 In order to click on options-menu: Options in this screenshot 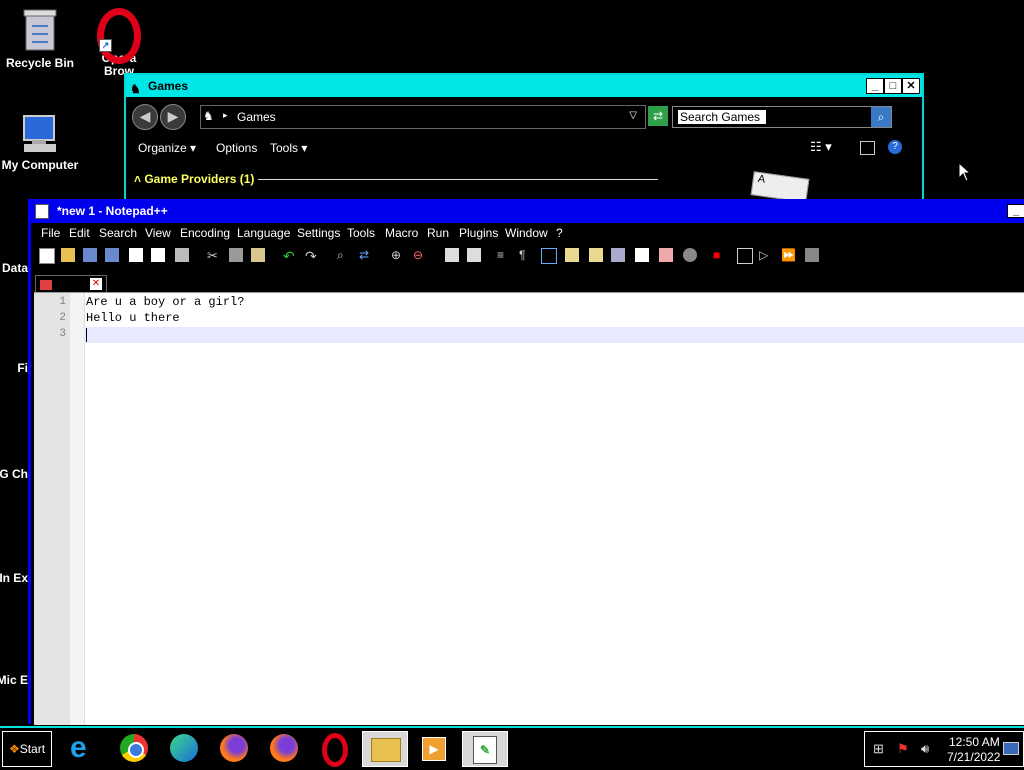, I will do `click(236, 148)`.